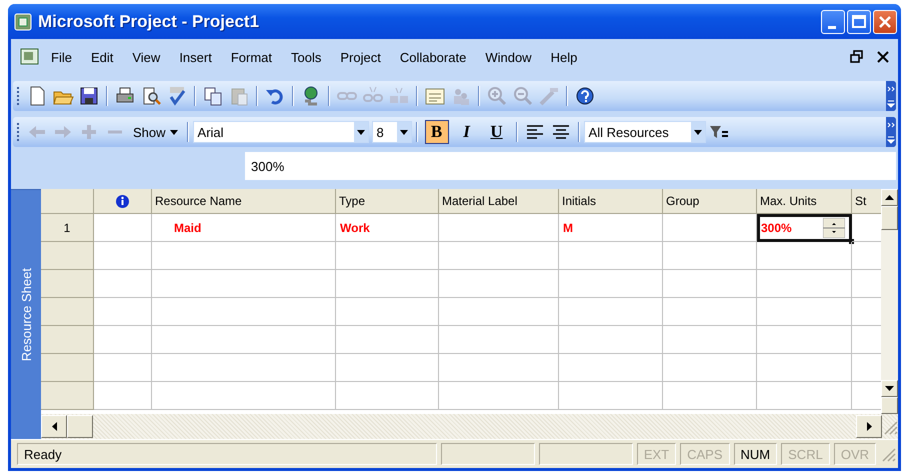  I want to click on show-menu: Show, so click(155, 132).